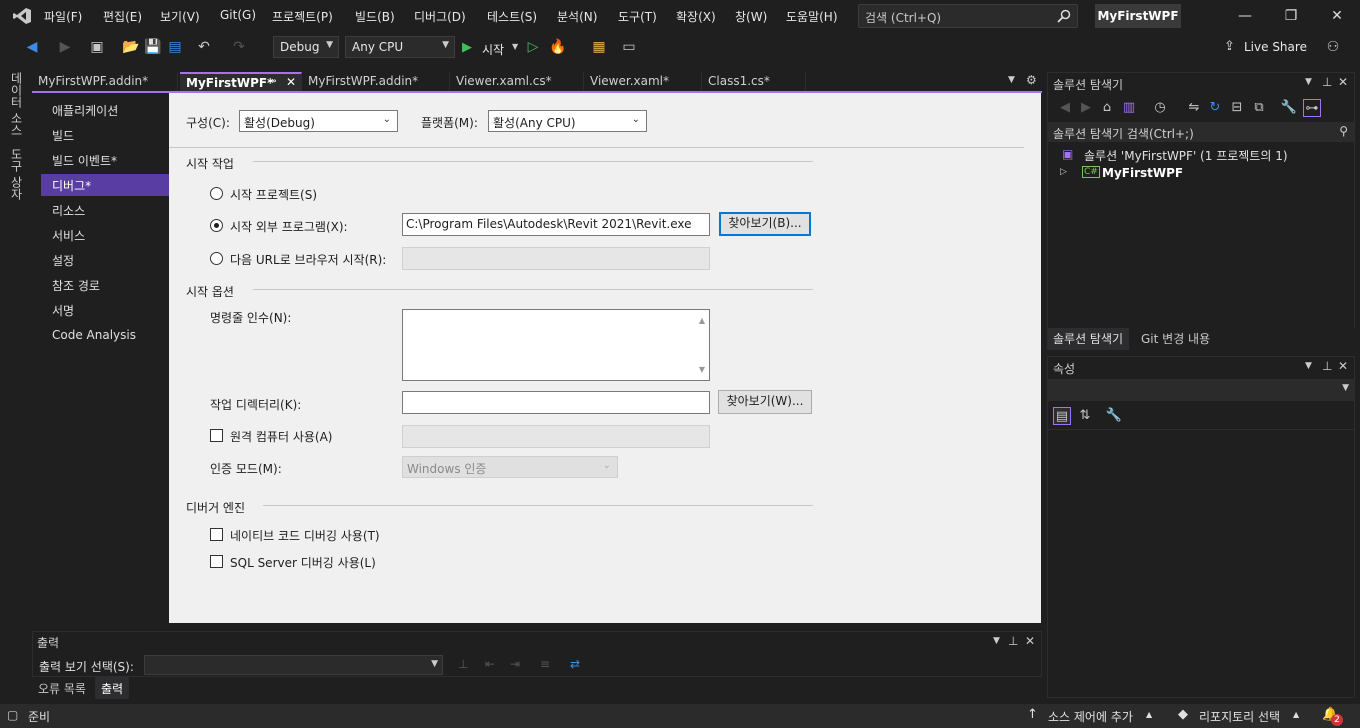 Image resolution: width=1360 pixels, height=728 pixels. What do you see at coordinates (1175, 338) in the screenshot?
I see `tab-git-changes: Git 변경 내용` at bounding box center [1175, 338].